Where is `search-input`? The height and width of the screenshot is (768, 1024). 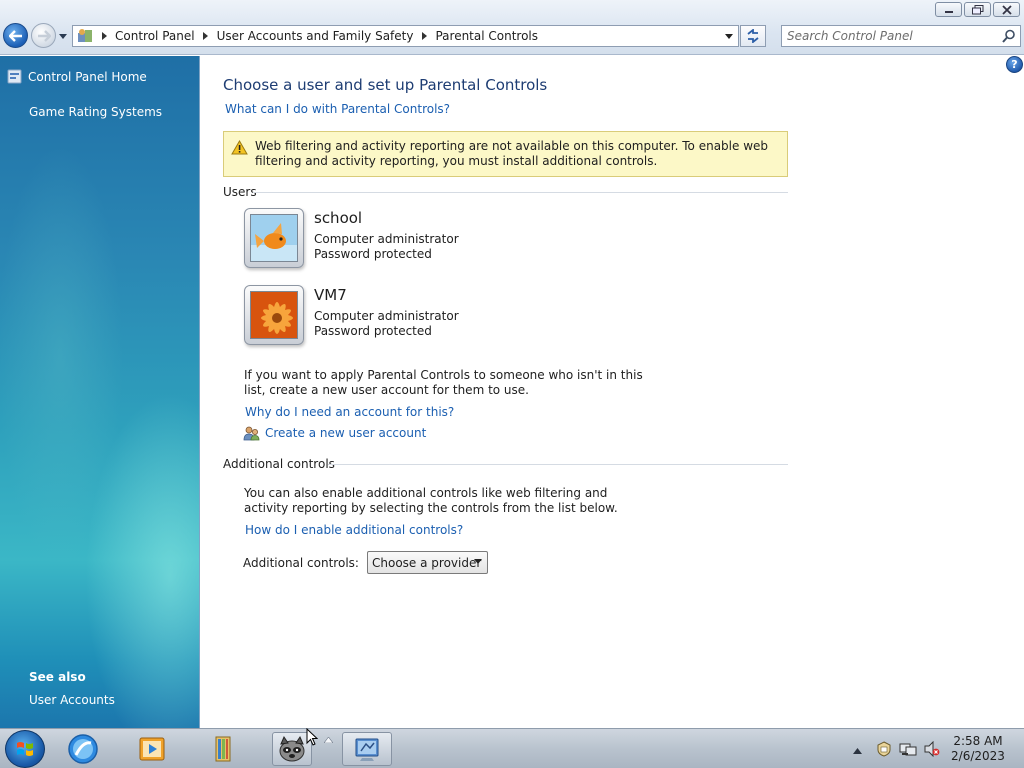 search-input is located at coordinates (892, 36).